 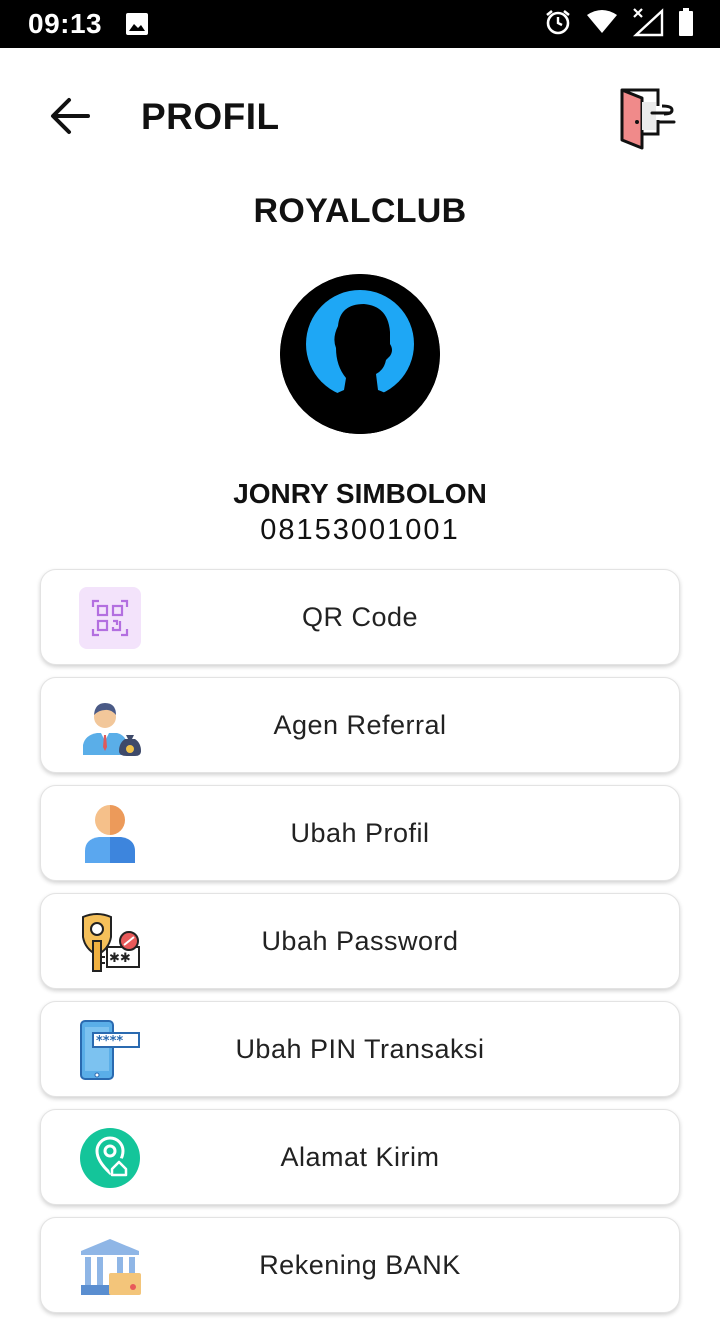 What do you see at coordinates (360, 211) in the screenshot?
I see `brand-name: ROYALCLUB` at bounding box center [360, 211].